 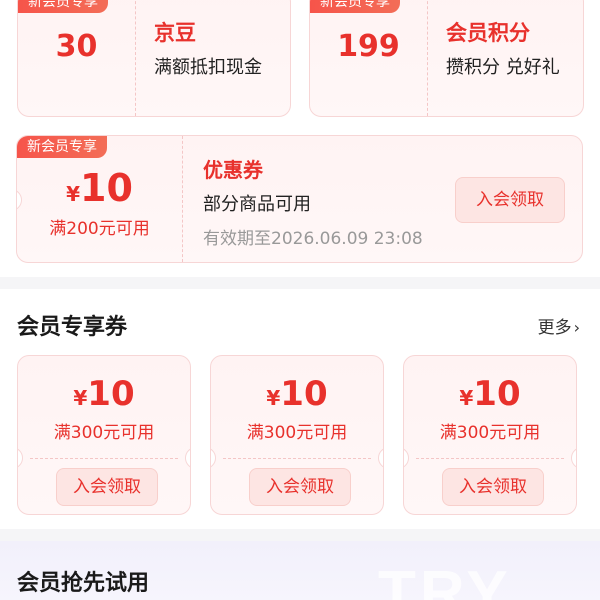 What do you see at coordinates (76, 46) in the screenshot?
I see `jingdou-value: 30` at bounding box center [76, 46].